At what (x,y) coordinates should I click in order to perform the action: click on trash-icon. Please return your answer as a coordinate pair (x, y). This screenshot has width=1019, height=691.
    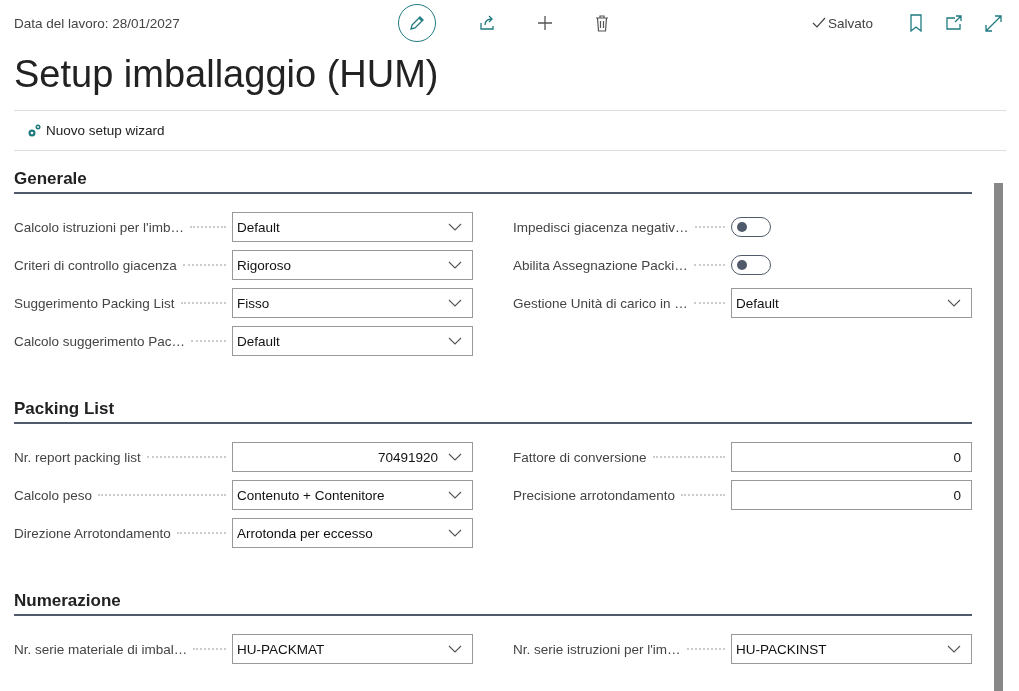
    Looking at the image, I should click on (602, 23).